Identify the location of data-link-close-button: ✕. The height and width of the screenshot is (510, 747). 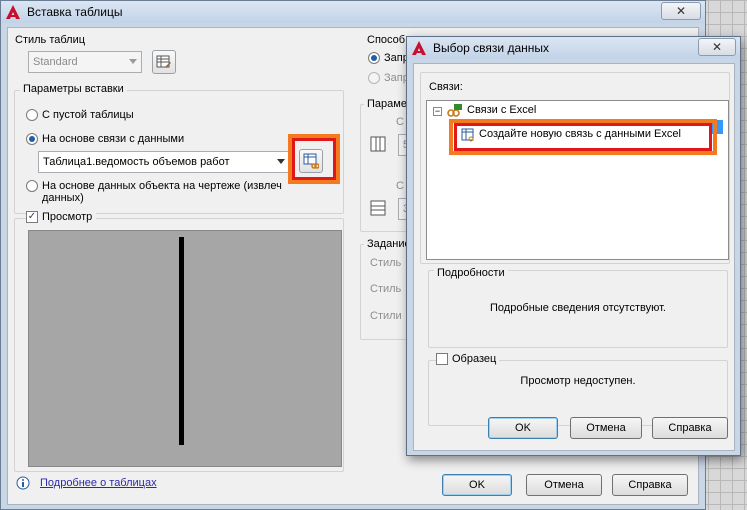
(717, 47).